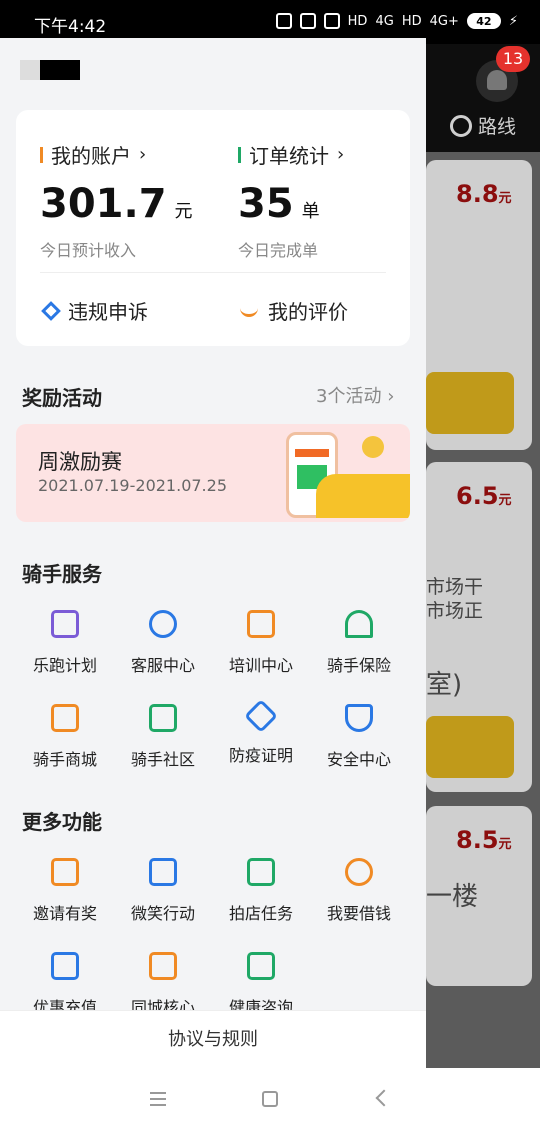 The height and width of the screenshot is (1132, 540). What do you see at coordinates (62, 398) in the screenshot?
I see `rewards-title: 奖励活动` at bounding box center [62, 398].